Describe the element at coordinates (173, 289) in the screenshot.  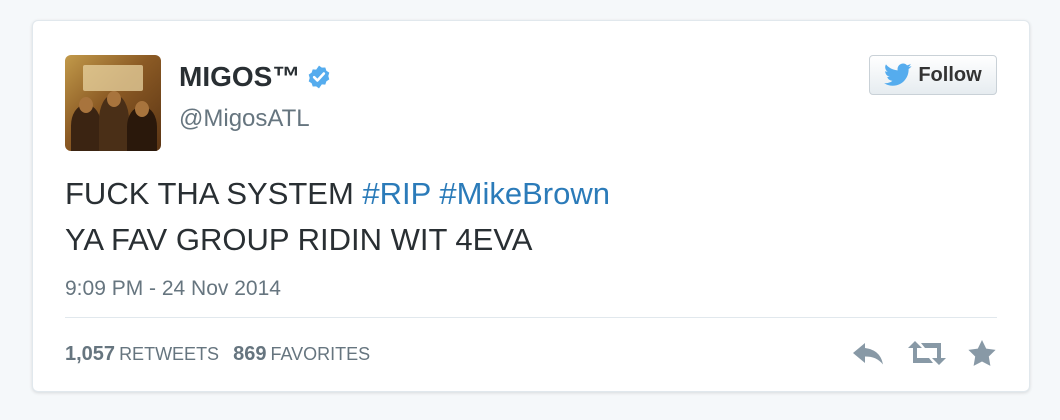
I see `tweet-timestamp: 9:09 PM - 24 Nov 2014` at that location.